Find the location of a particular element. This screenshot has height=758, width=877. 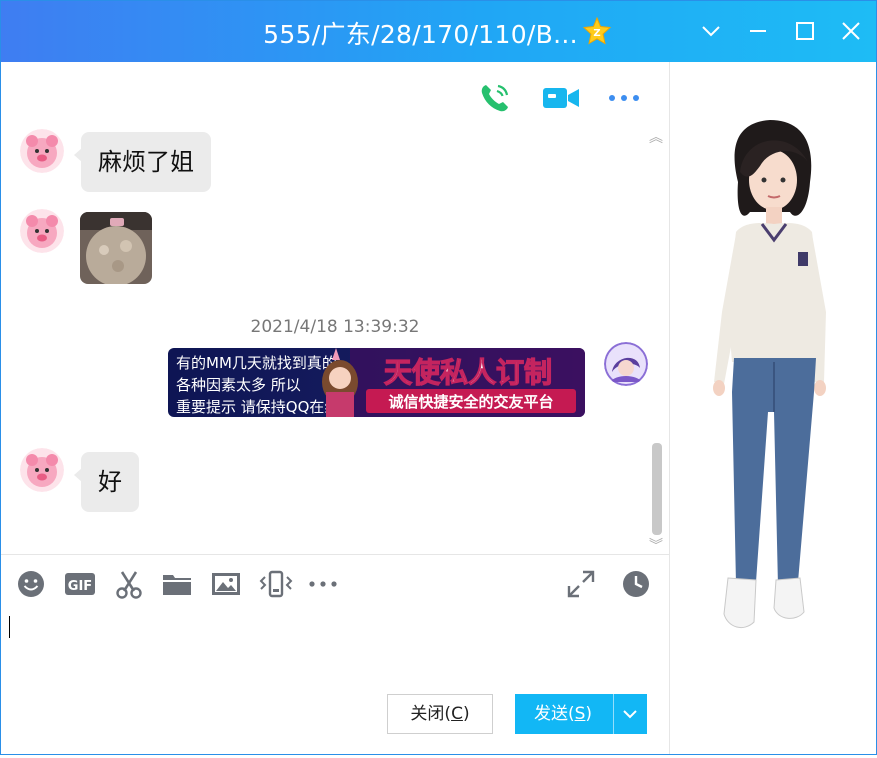

send-button-label: 发送(S) is located at coordinates (563, 714).